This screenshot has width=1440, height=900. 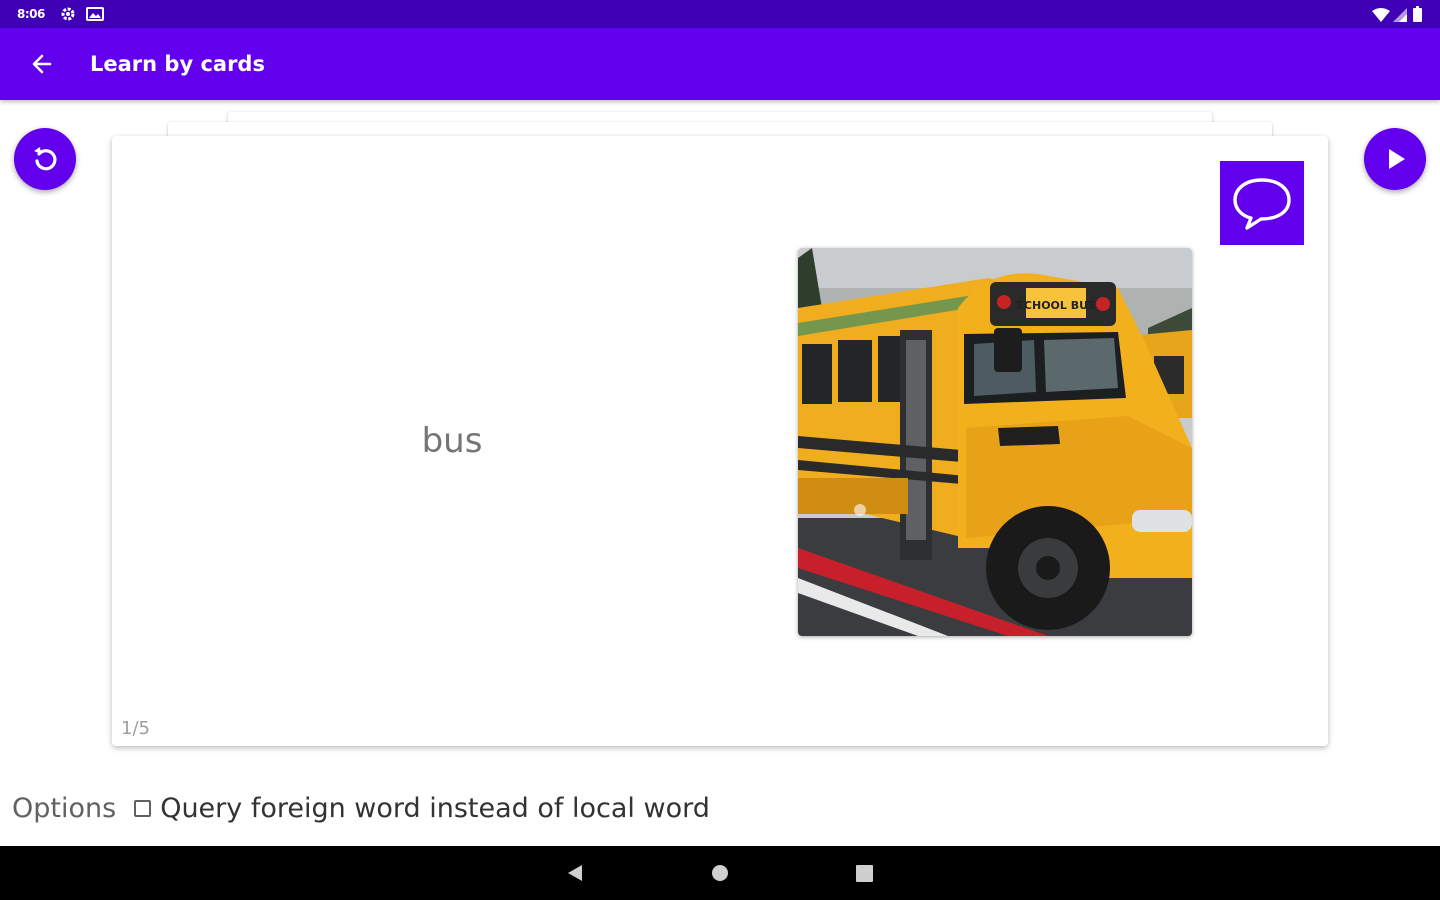 I want to click on arrow-left-icon, so click(x=42, y=64).